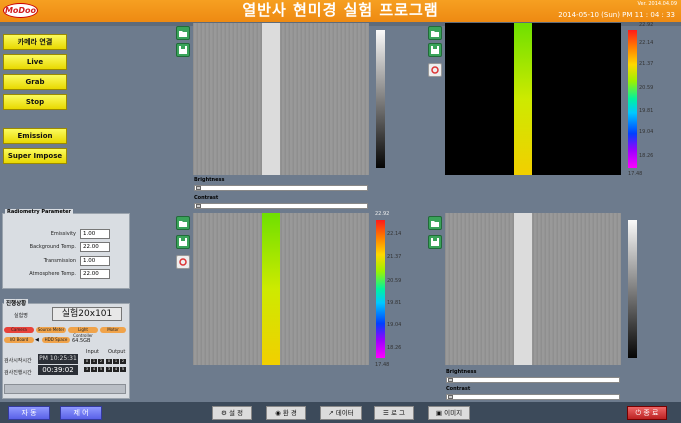 The image size is (681, 423). I want to click on emissivity-input: 1.00, so click(95, 234).